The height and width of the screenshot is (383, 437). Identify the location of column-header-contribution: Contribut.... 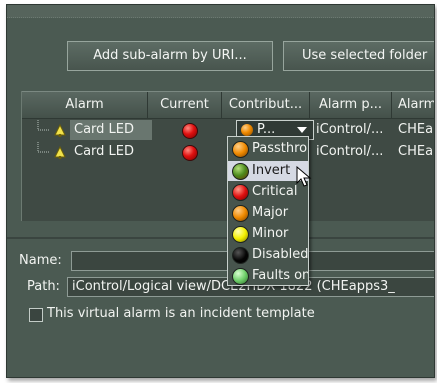
(266, 105).